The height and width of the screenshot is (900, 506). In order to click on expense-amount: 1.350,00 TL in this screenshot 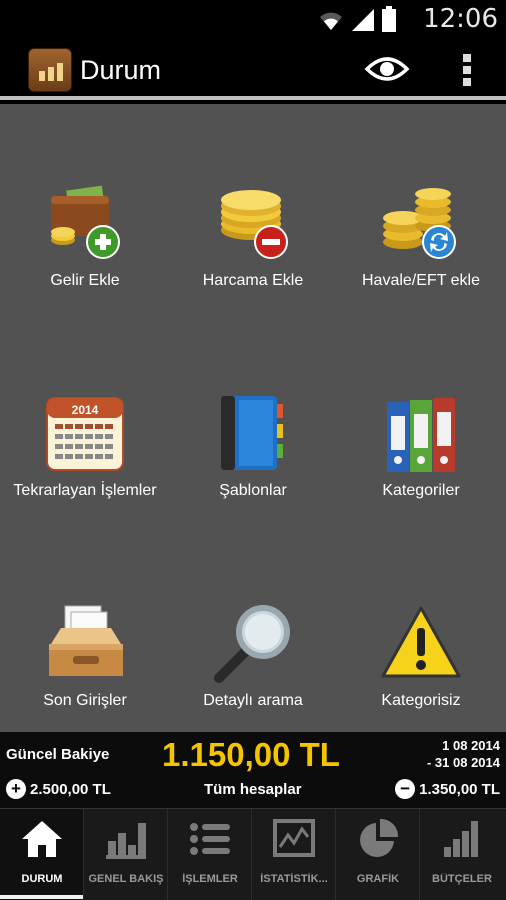, I will do `click(459, 789)`.